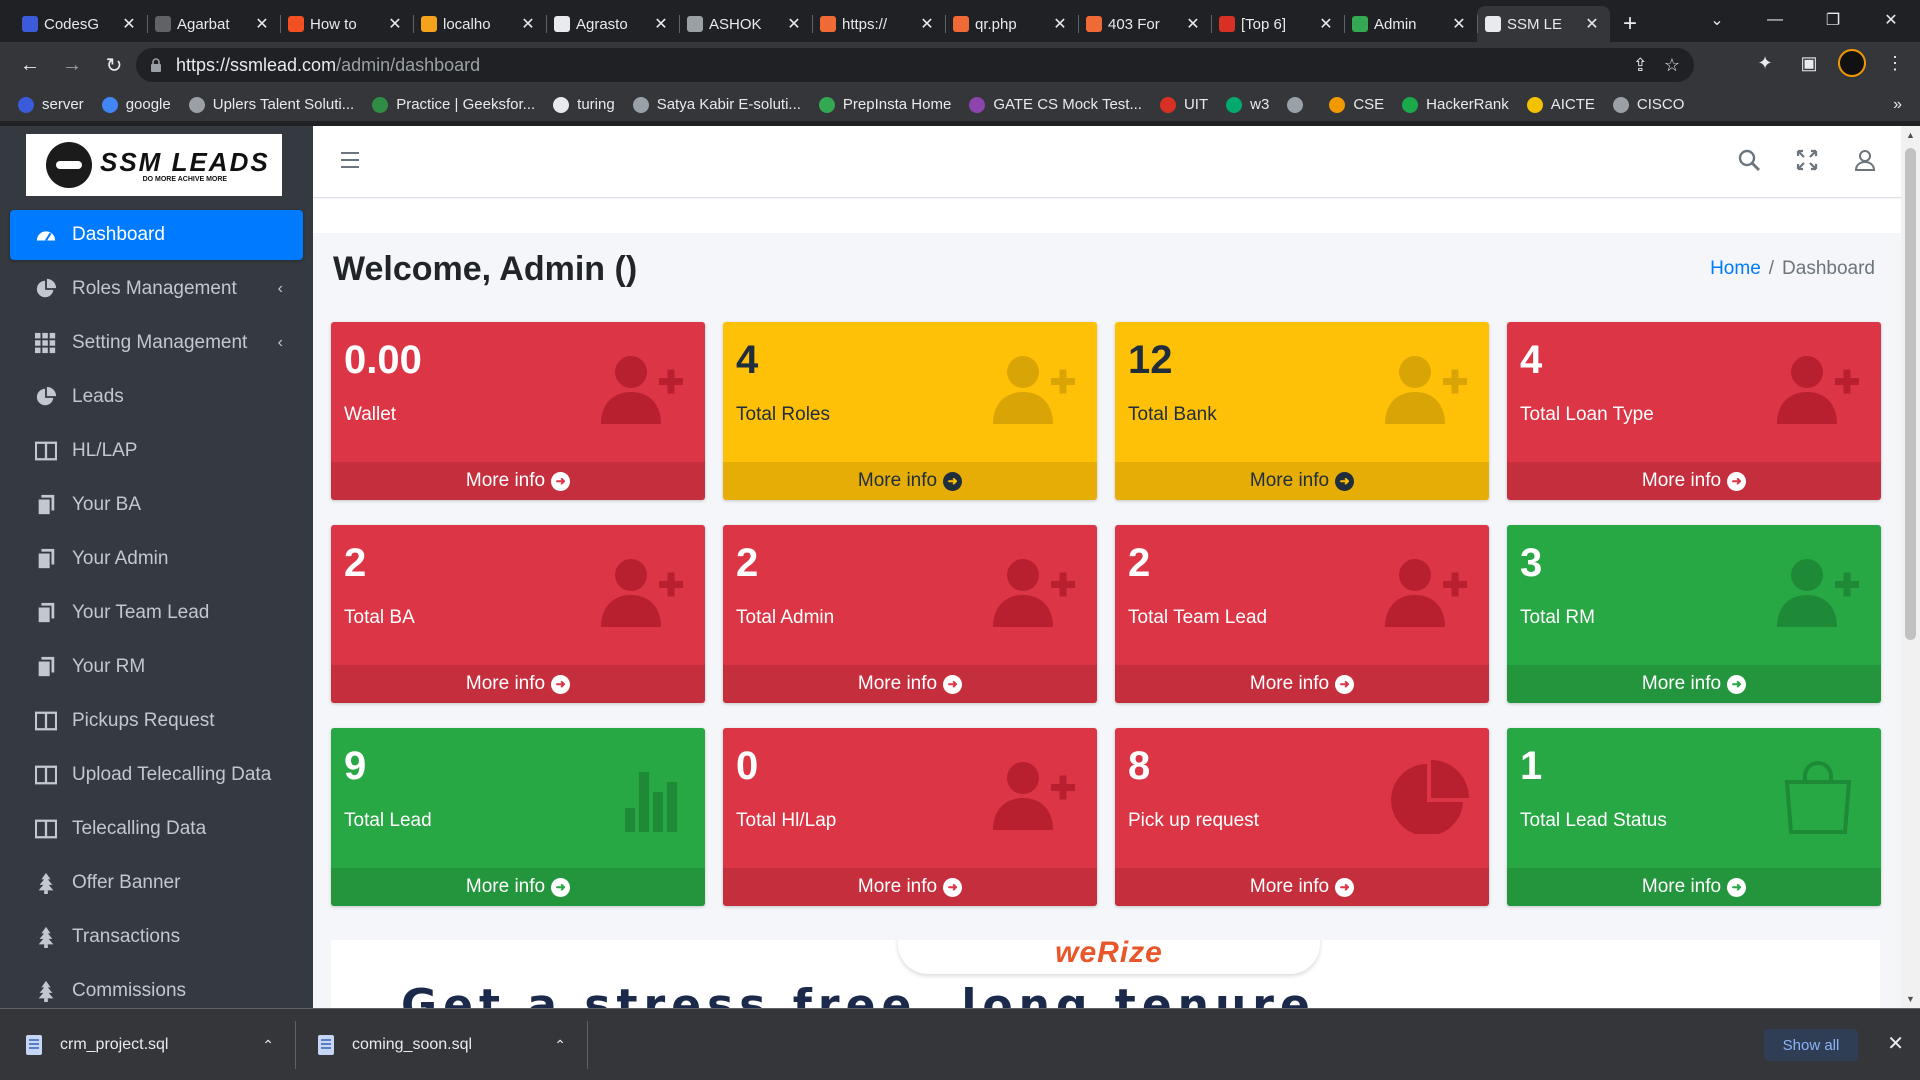 The width and height of the screenshot is (1920, 1080). What do you see at coordinates (156, 883) in the screenshot?
I see `sidebar-item-offer-banner: Offer Banner` at bounding box center [156, 883].